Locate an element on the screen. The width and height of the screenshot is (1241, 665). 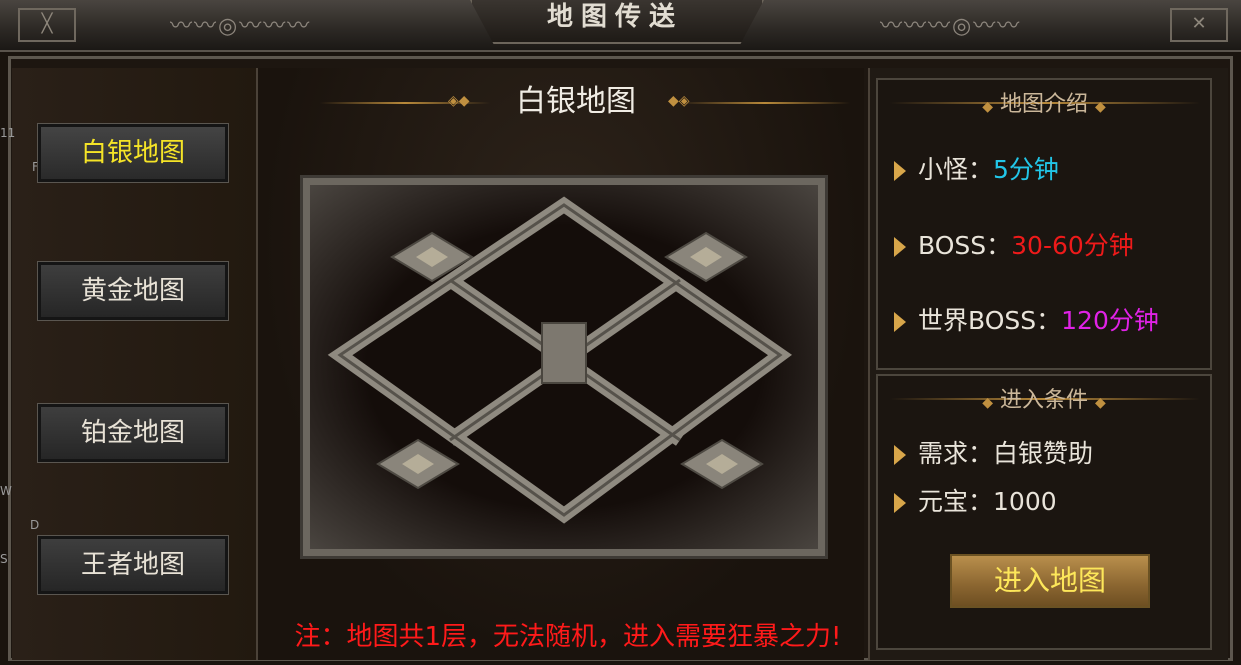
info-label: 需求： is located at coordinates (956, 453).